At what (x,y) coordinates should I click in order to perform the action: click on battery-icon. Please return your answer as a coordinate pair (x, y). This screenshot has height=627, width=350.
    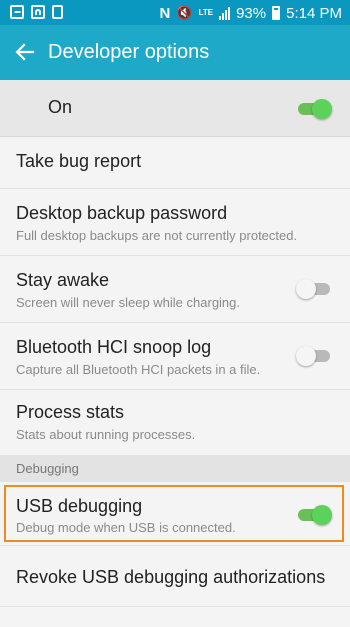
    Looking at the image, I should click on (276, 13).